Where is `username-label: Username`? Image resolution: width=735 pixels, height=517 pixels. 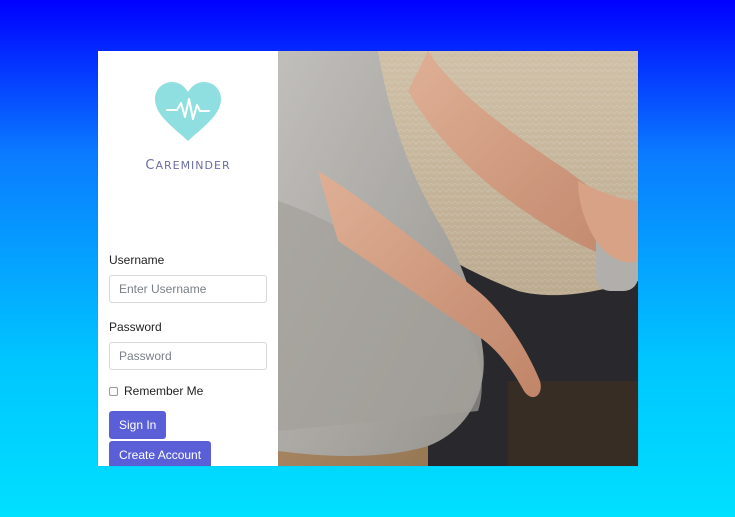 username-label: Username is located at coordinates (137, 260).